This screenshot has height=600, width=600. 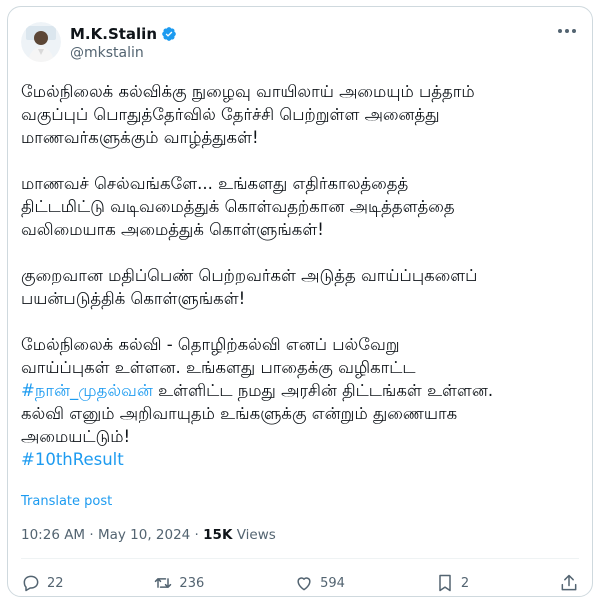 I want to click on reply-count: 22, so click(x=55, y=583).